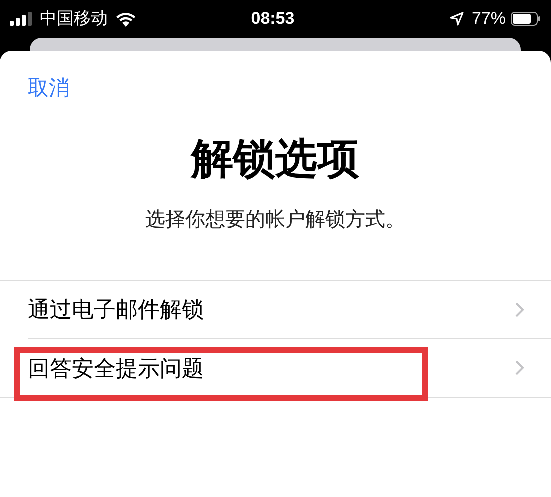  Describe the element at coordinates (276, 159) in the screenshot. I see `sheet-title: 解锁选项` at that location.